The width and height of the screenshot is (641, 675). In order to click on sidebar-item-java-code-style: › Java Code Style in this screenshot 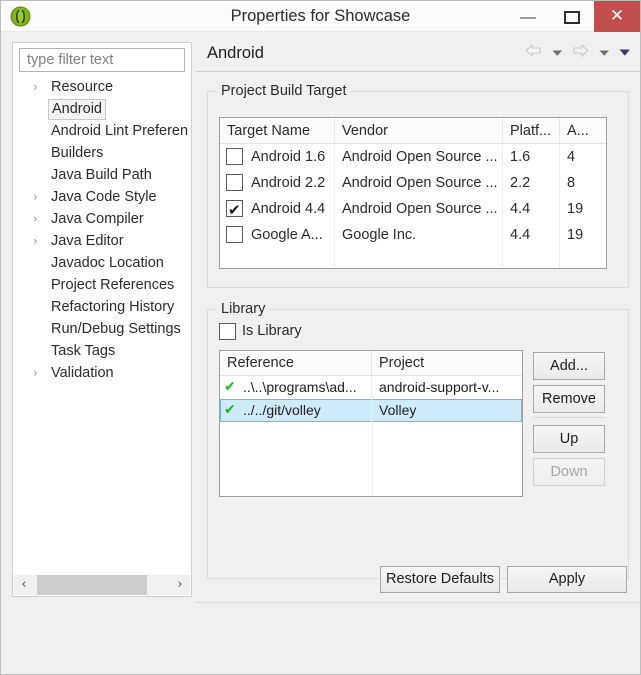, I will do `click(102, 197)`.